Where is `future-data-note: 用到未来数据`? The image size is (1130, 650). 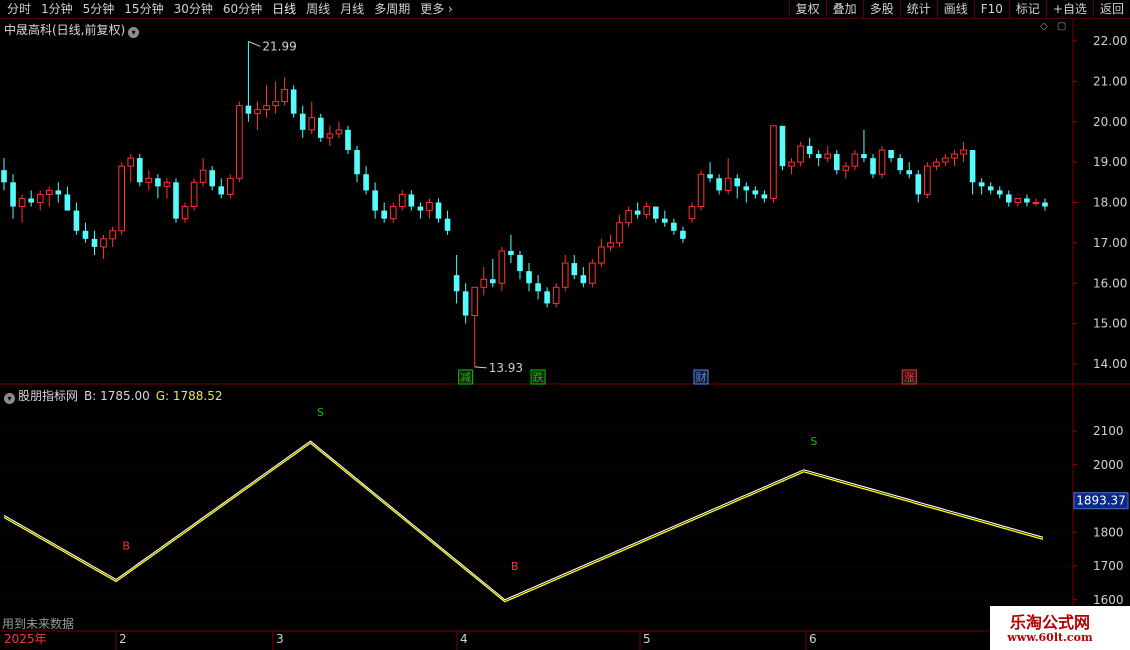
future-data-note: 用到未来数据 is located at coordinates (38, 624).